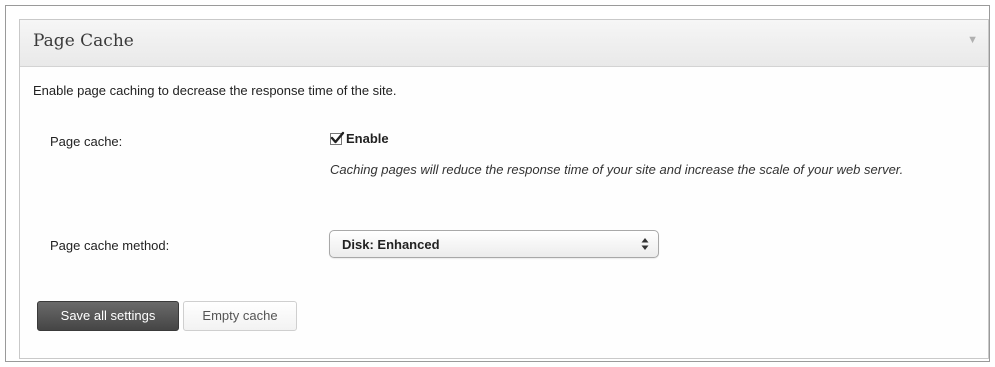 Image resolution: width=995 pixels, height=367 pixels. Describe the element at coordinates (110, 245) in the screenshot. I see `page-cache-method-label: Page cache method:` at that location.